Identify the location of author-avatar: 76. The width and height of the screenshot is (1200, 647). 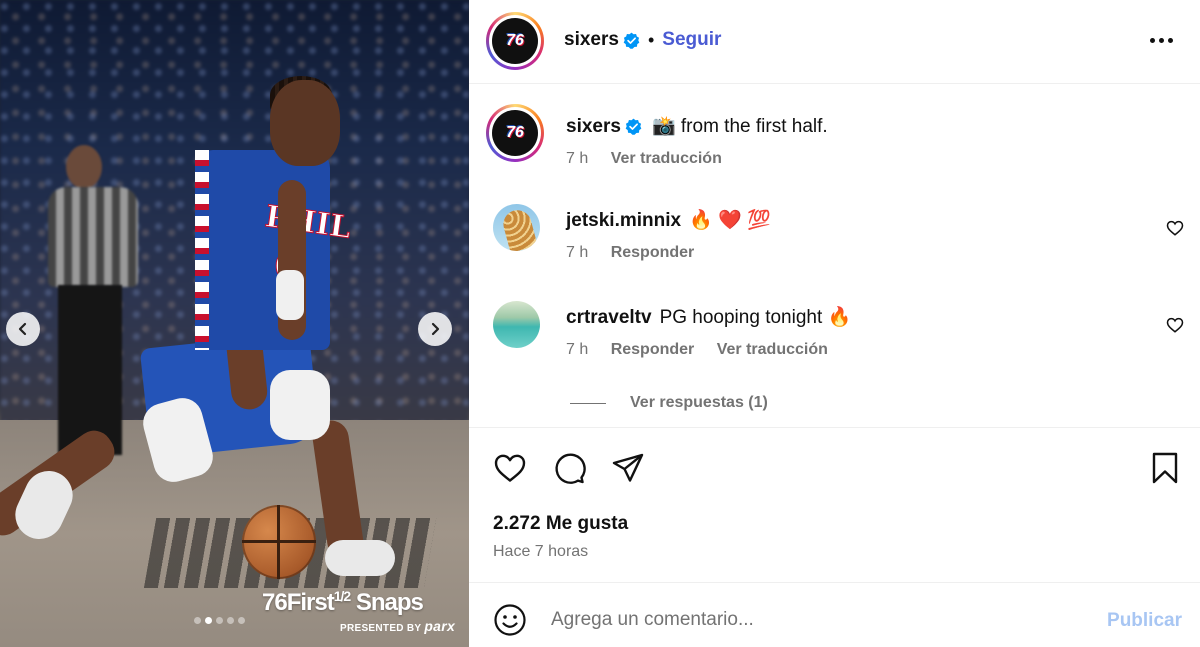
(515, 41).